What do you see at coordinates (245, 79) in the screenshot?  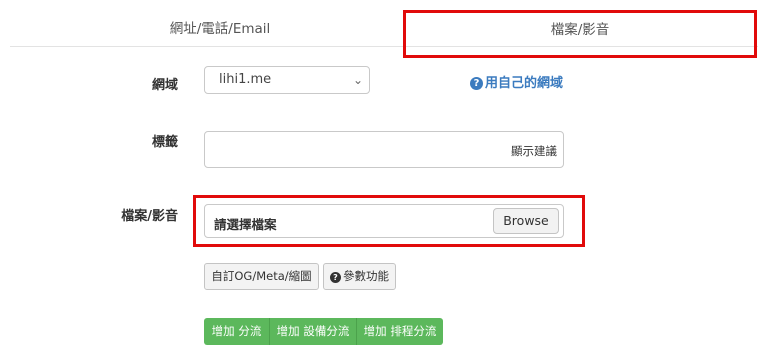 I see `domain-value: lihi1.me` at bounding box center [245, 79].